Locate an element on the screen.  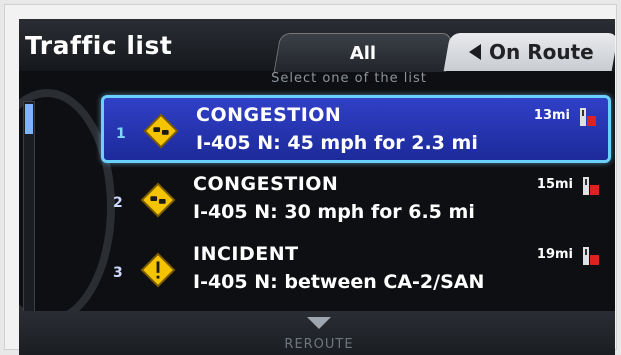
page-title: Traffic list is located at coordinates (99, 45).